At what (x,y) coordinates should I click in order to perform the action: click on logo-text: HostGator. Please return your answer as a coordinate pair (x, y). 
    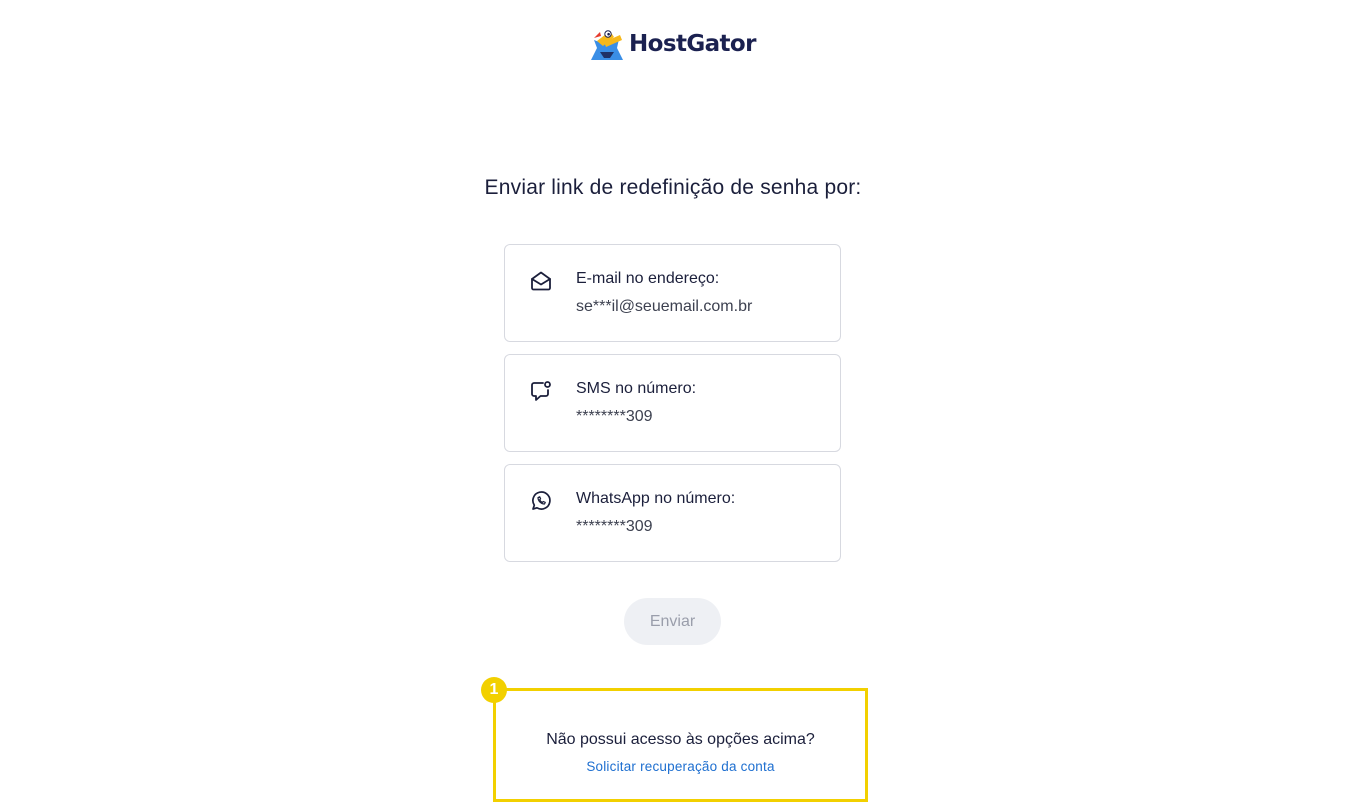
    Looking at the image, I should click on (692, 44).